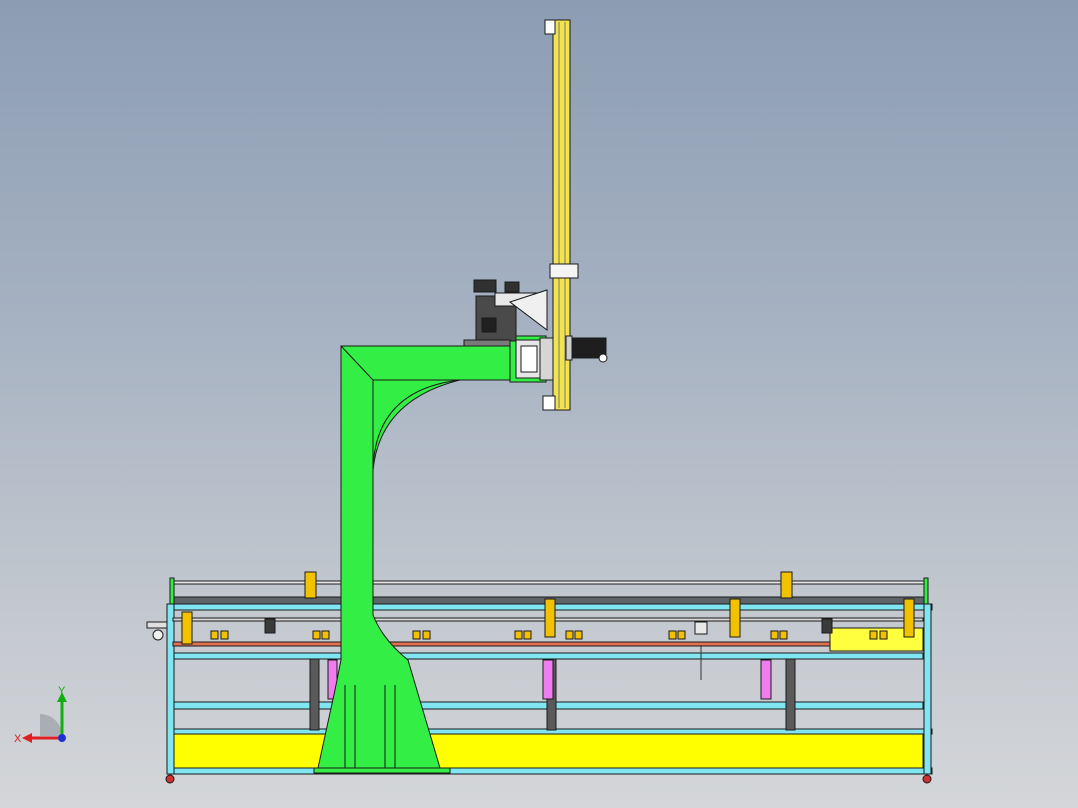  I want to click on axis-bottom-cap, so click(549, 403).